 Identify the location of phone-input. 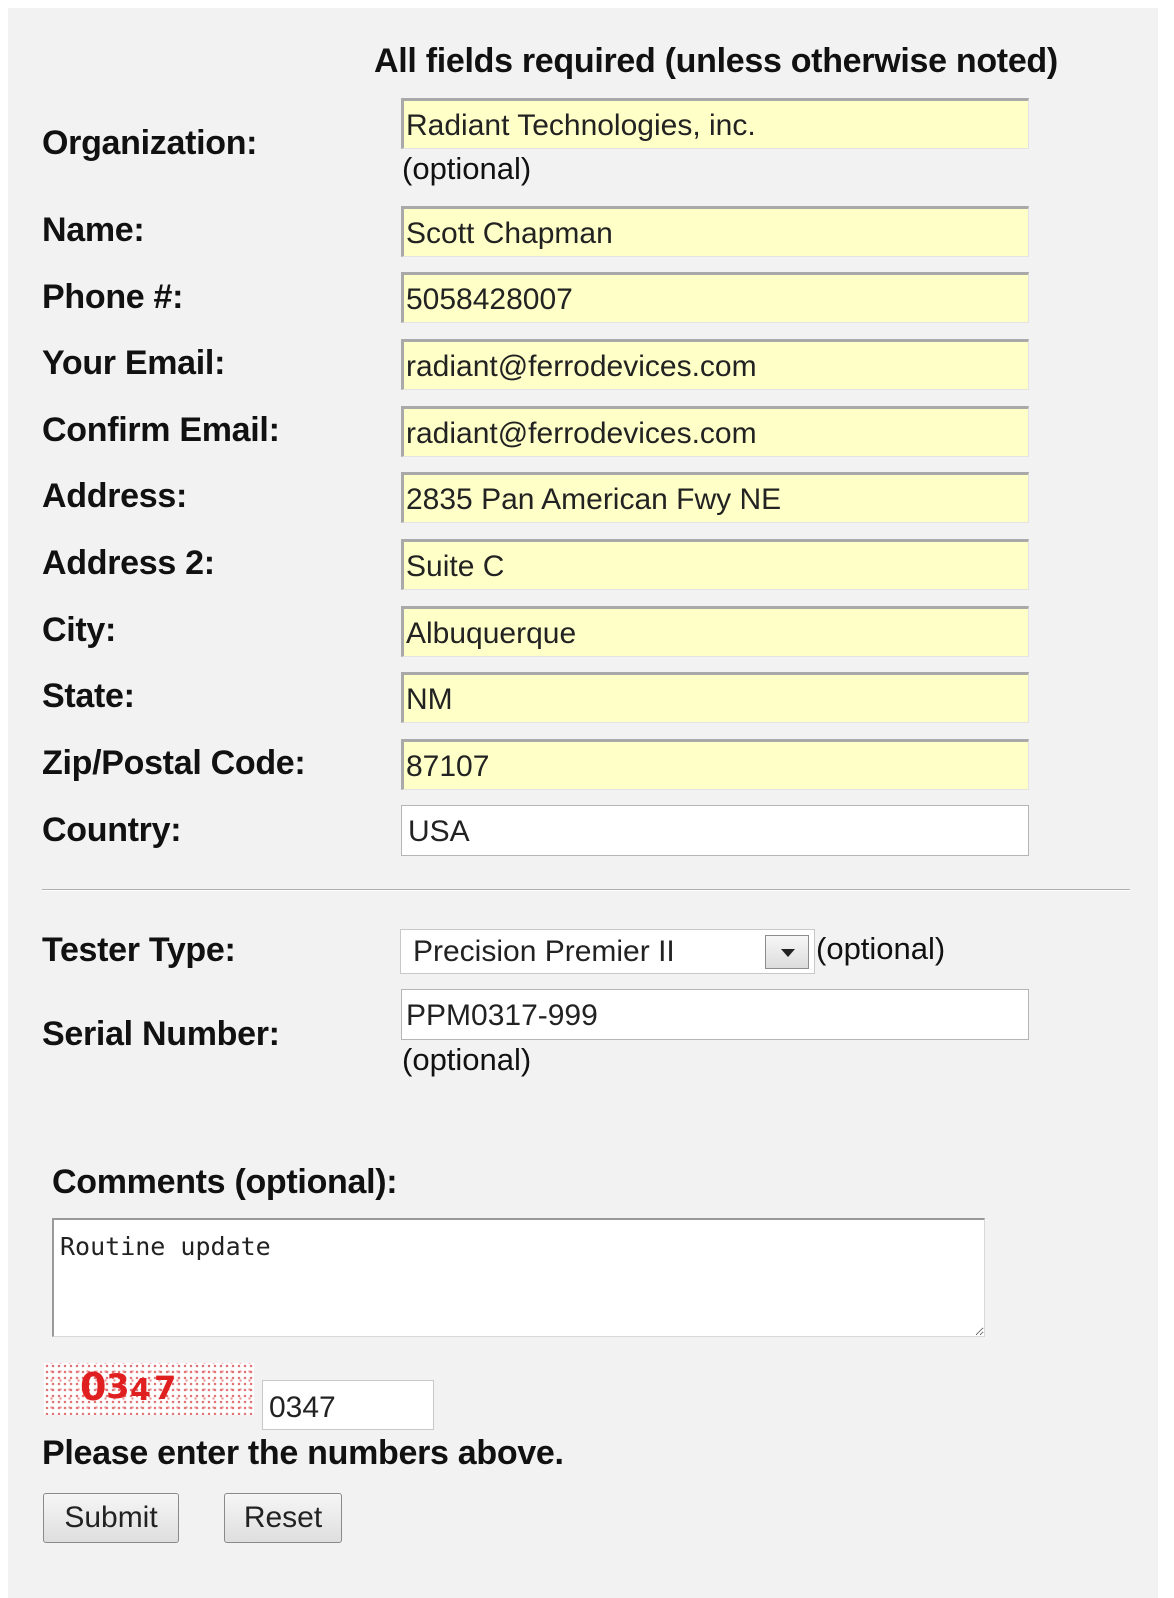
(715, 297).